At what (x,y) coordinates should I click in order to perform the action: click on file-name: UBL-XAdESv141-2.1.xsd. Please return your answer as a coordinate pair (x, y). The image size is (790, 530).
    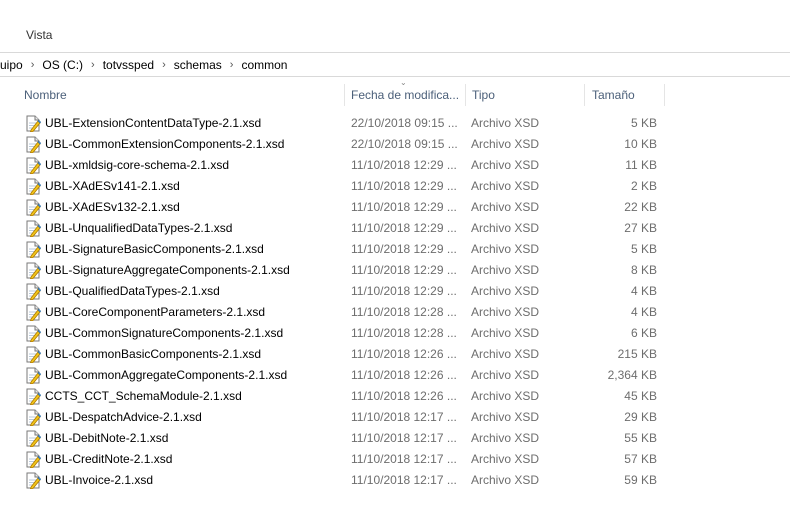
    Looking at the image, I should click on (112, 186).